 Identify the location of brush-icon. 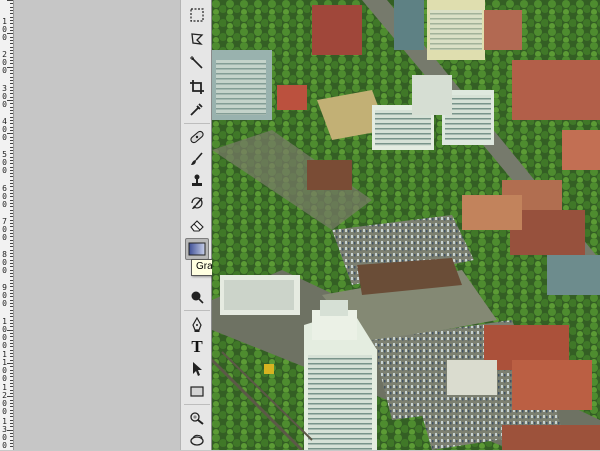
(197, 158).